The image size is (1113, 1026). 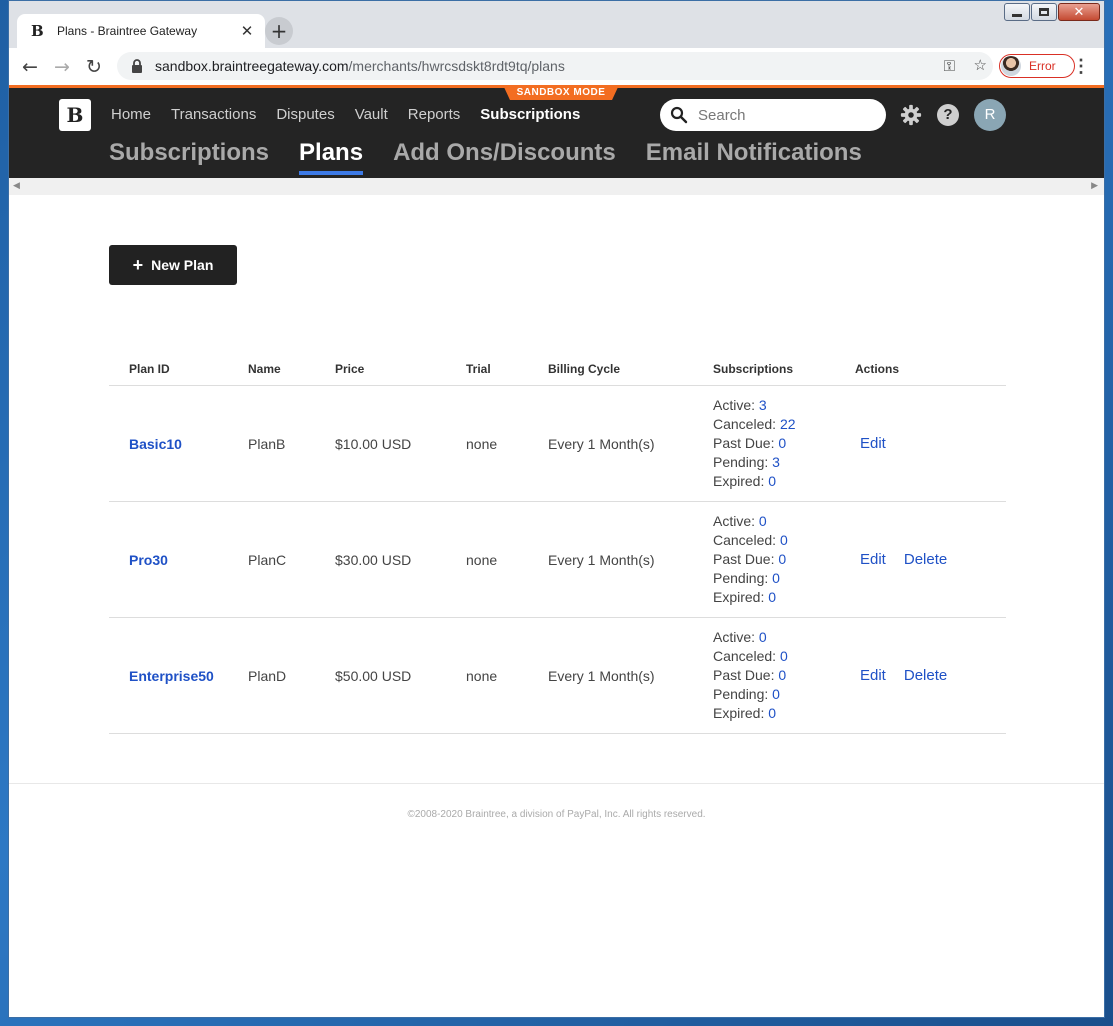 What do you see at coordinates (530, 114) in the screenshot?
I see `nav-subscriptions: Subscriptions` at bounding box center [530, 114].